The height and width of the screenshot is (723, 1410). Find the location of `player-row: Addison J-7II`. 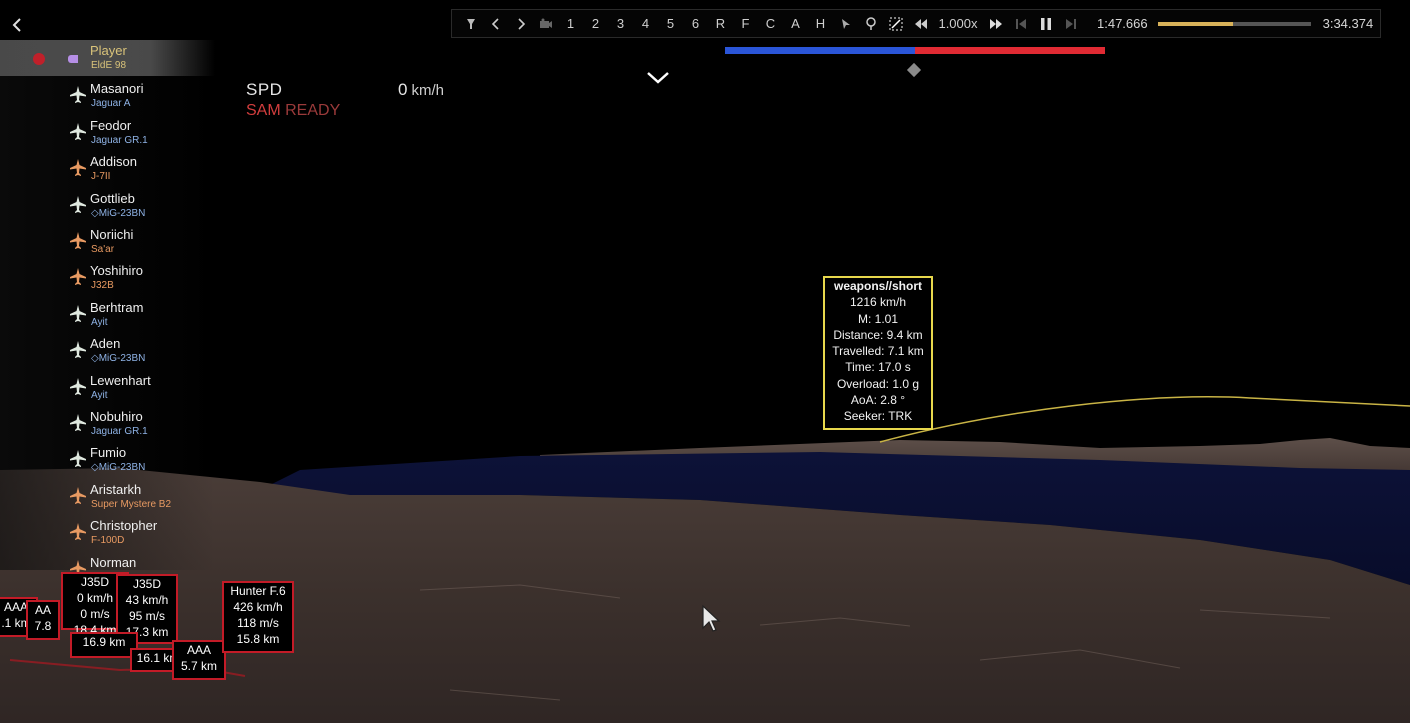

player-row: Addison J-7II is located at coordinates (107, 169).